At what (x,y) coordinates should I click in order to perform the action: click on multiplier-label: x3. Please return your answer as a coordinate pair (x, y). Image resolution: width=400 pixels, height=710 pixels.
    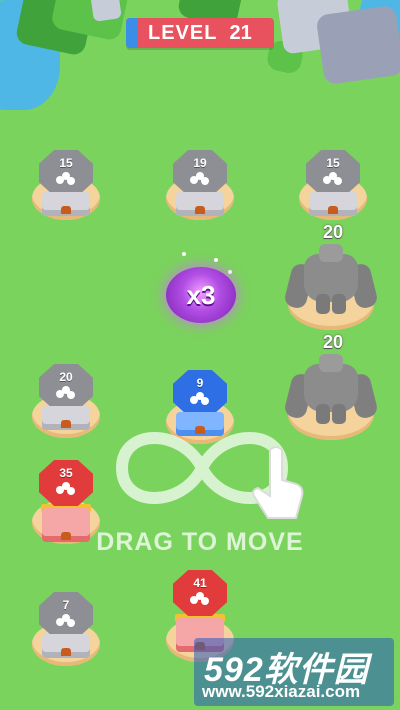
    Looking at the image, I should click on (201, 294).